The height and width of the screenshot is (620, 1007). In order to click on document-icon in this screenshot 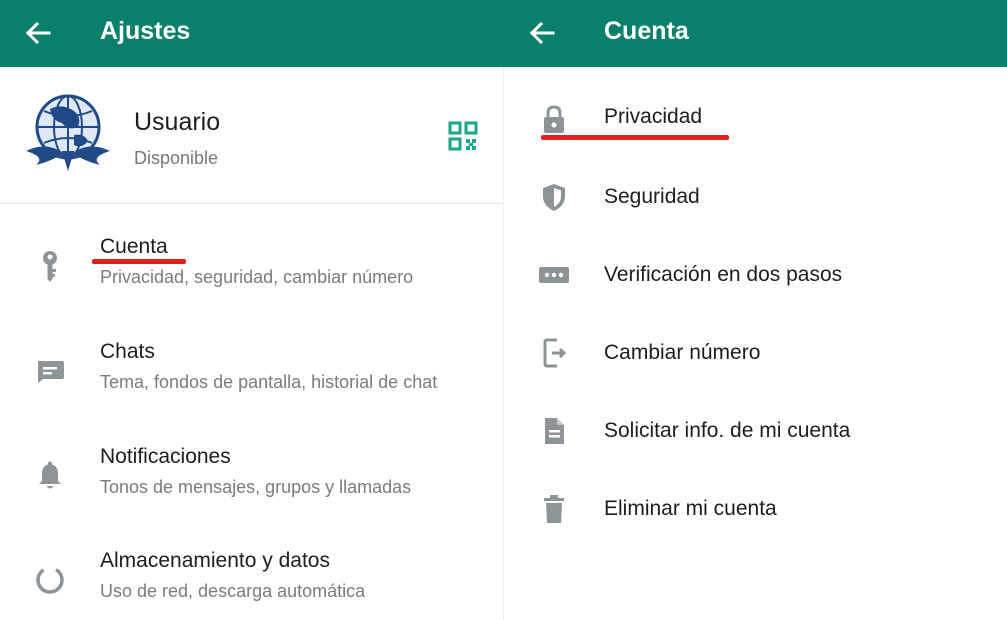, I will do `click(554, 431)`.